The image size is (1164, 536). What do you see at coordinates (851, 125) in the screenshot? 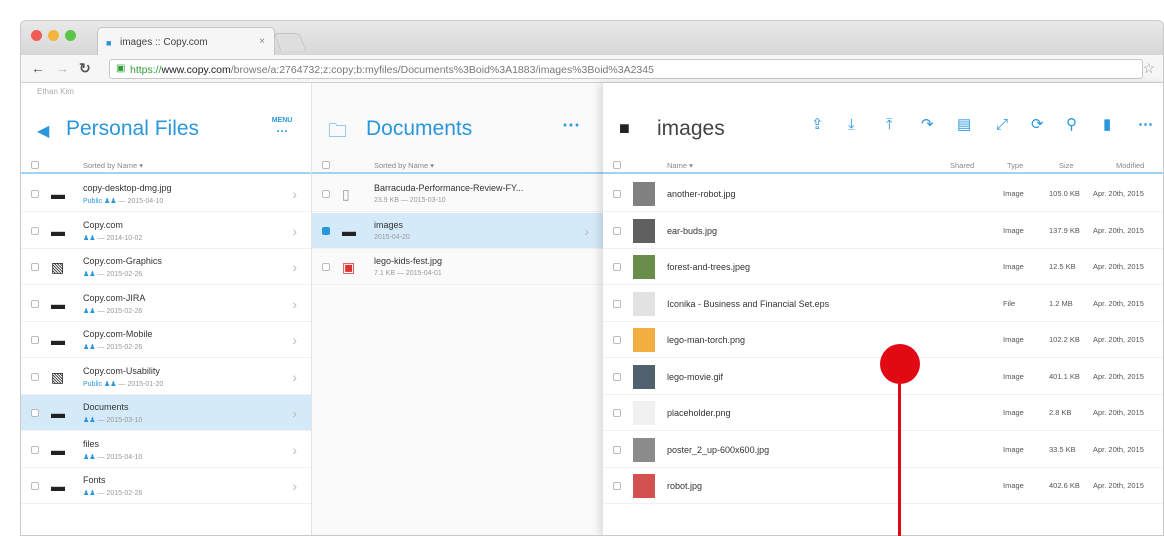
I see `download-icon: ⤓` at bounding box center [851, 125].